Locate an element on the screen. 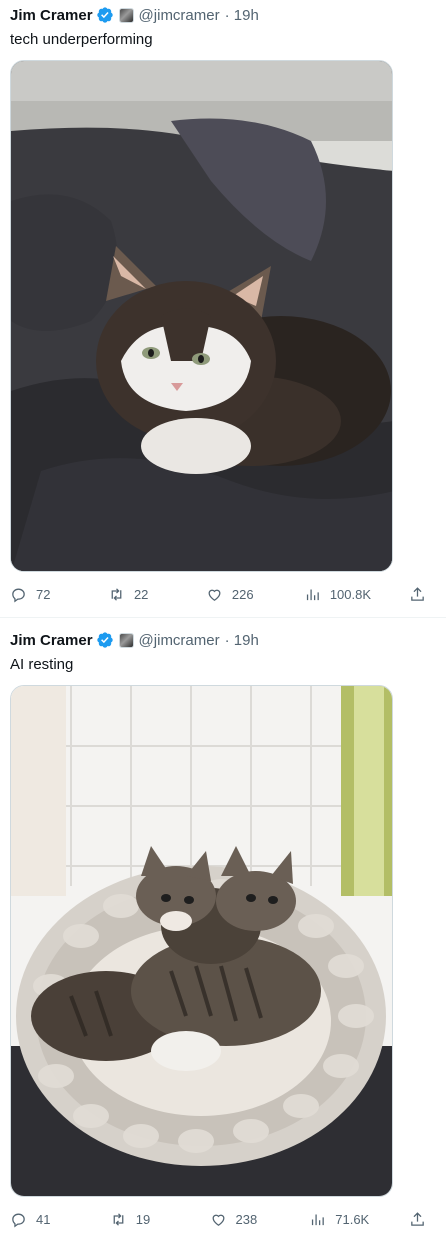 This screenshot has width=446, height=1241. retweet-button: 22 is located at coordinates (138, 594).